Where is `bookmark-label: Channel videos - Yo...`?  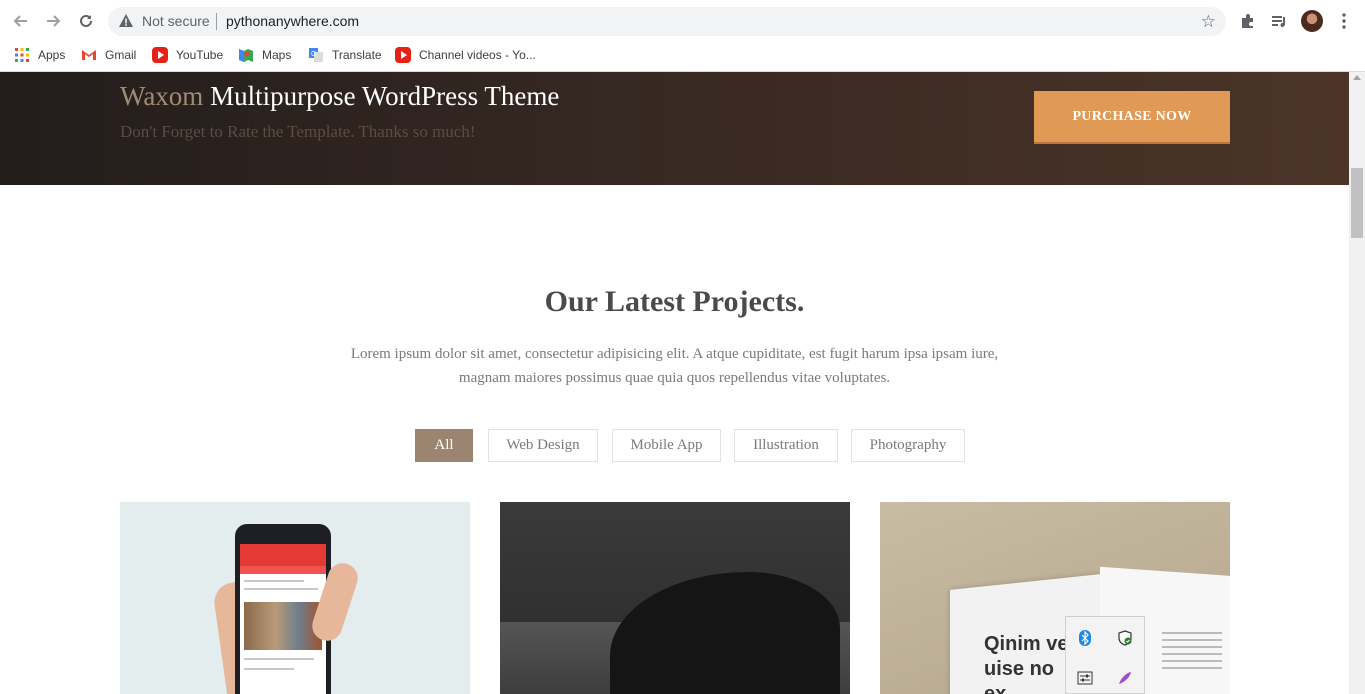
bookmark-label: Channel videos - Yo... is located at coordinates (477, 55).